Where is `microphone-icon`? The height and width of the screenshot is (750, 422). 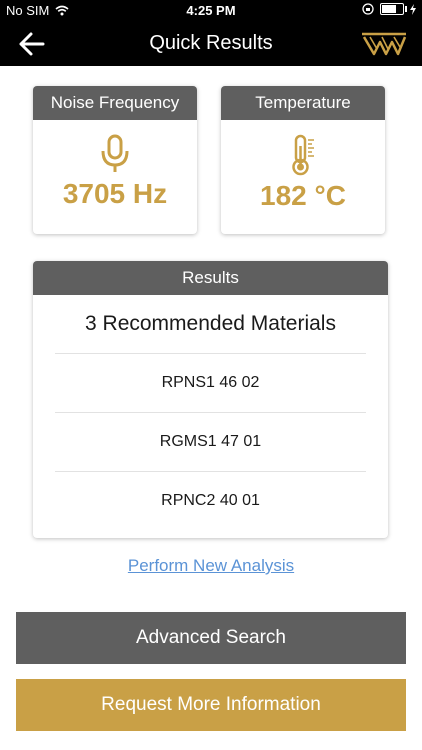 microphone-icon is located at coordinates (115, 153).